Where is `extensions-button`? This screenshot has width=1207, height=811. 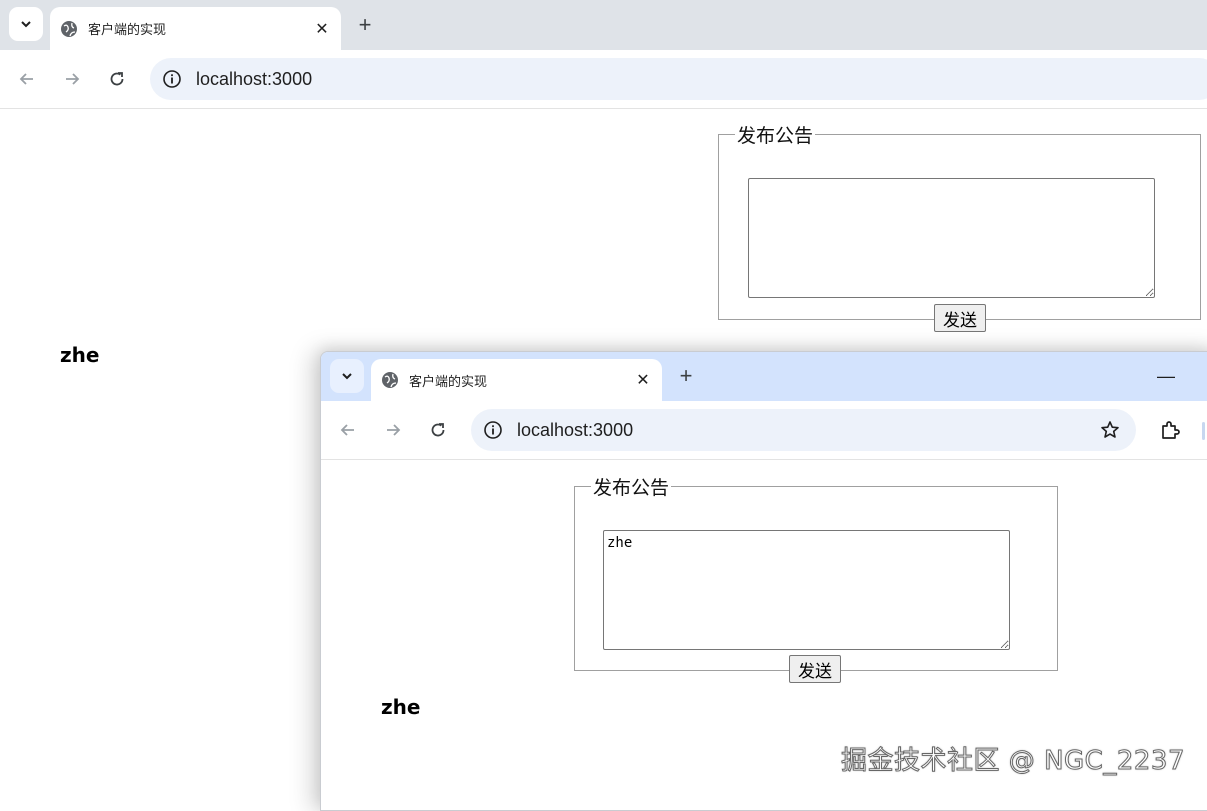
extensions-button is located at coordinates (1170, 430).